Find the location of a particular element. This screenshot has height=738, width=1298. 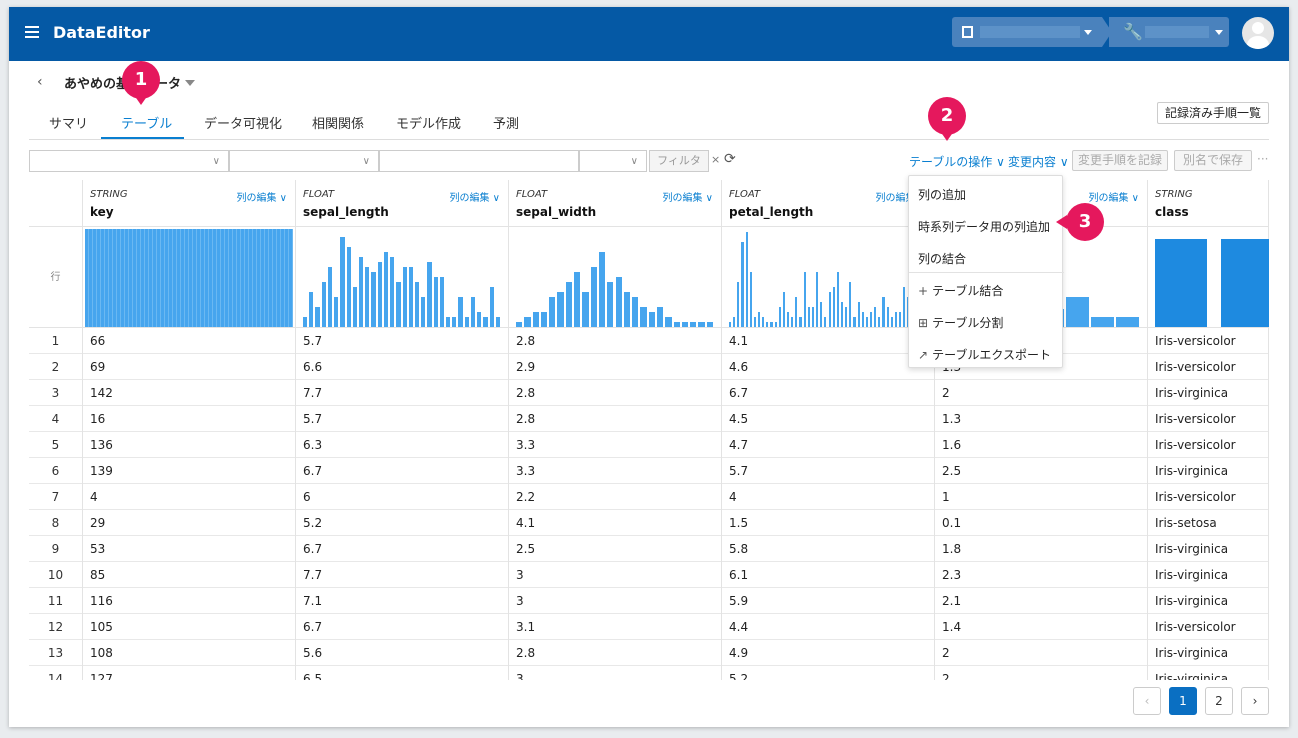

tab-model: モデル作成 is located at coordinates (428, 122).